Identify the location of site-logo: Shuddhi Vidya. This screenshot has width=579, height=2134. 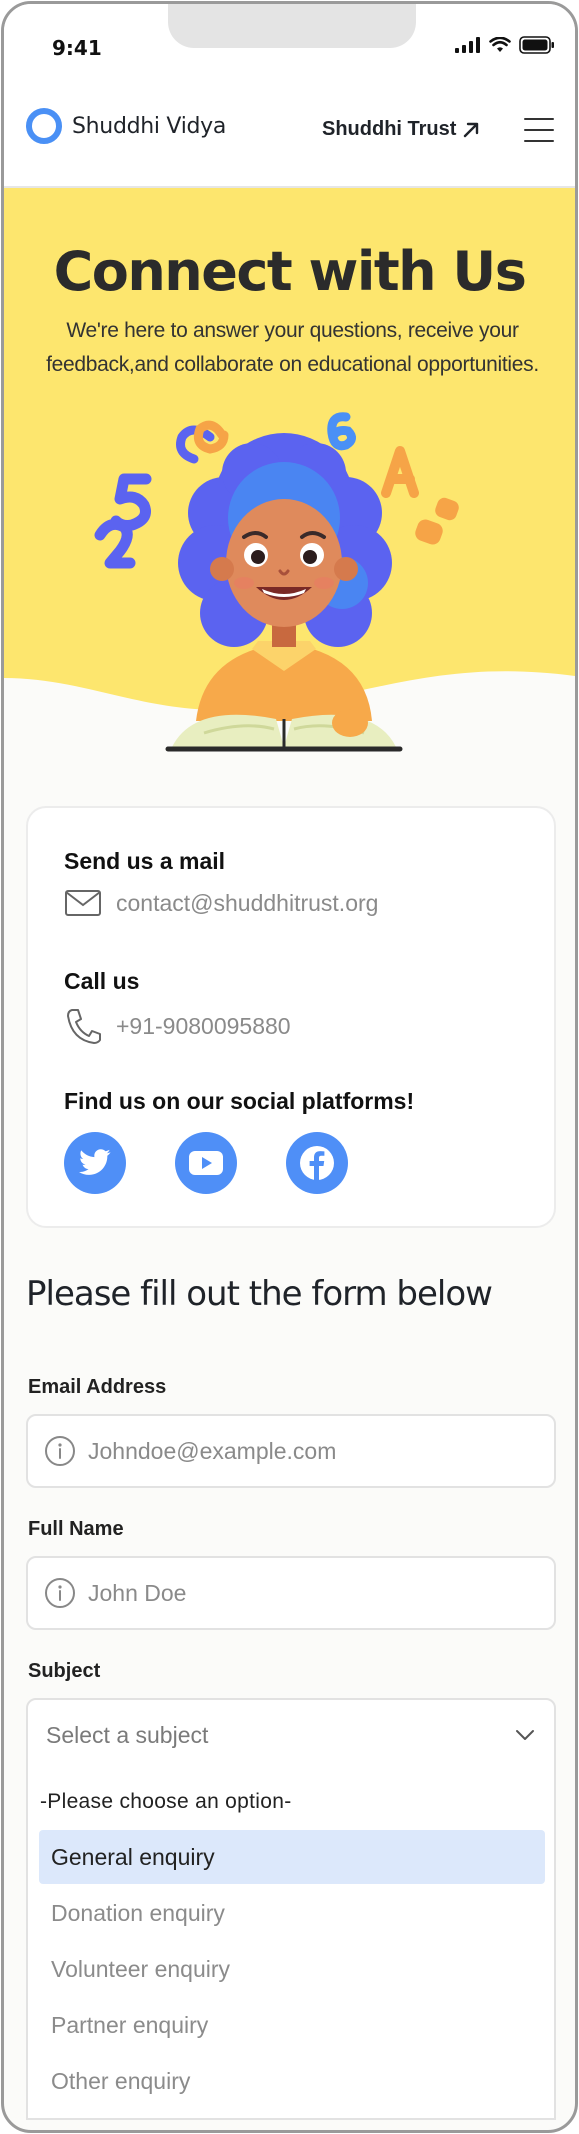
(126, 126).